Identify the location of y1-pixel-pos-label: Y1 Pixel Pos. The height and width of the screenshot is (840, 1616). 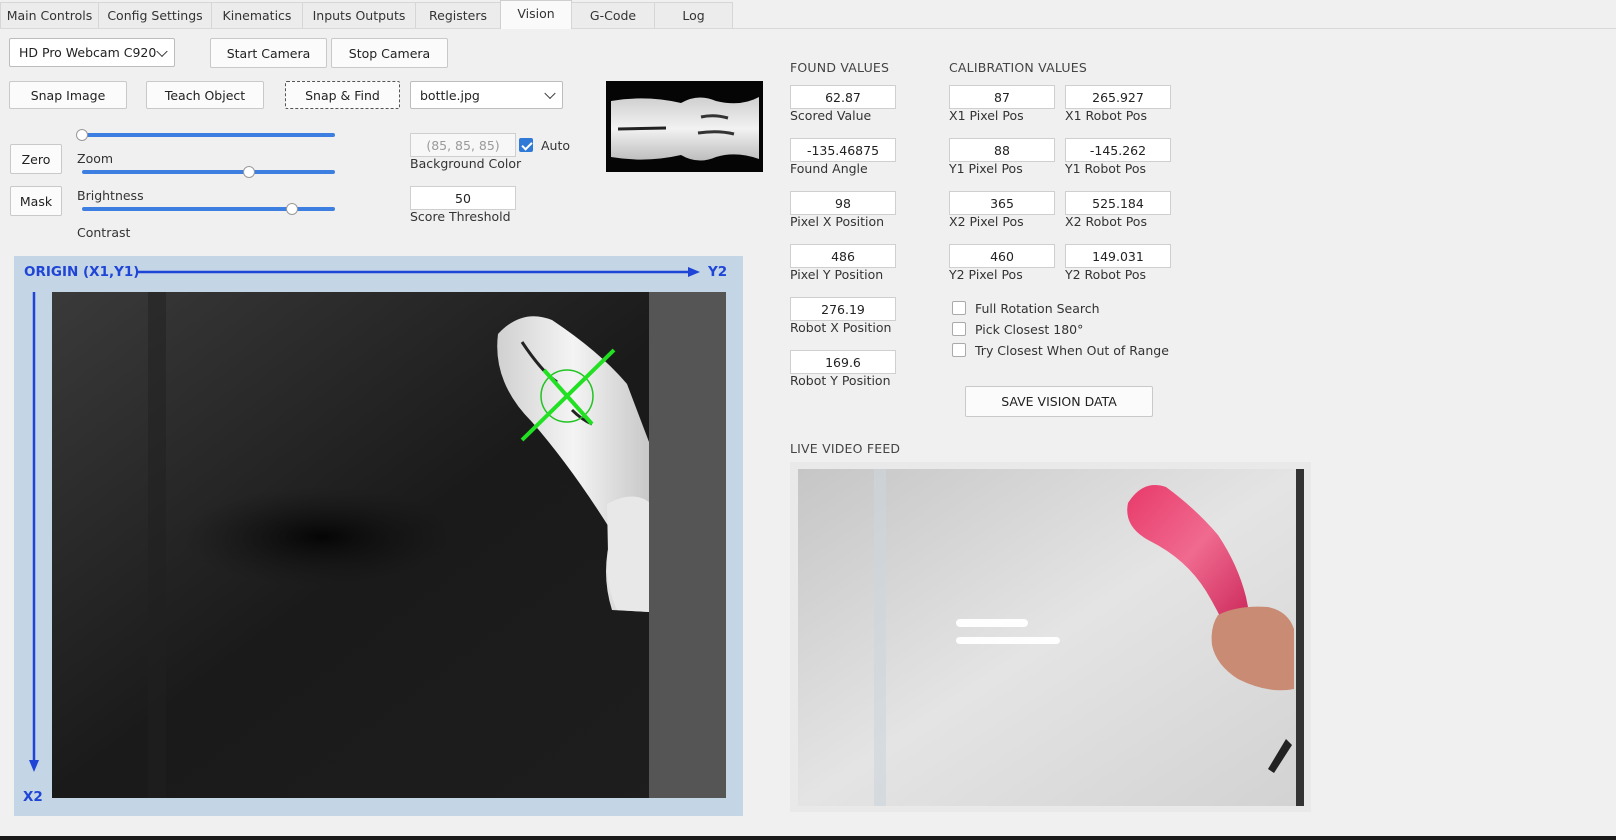
(986, 168).